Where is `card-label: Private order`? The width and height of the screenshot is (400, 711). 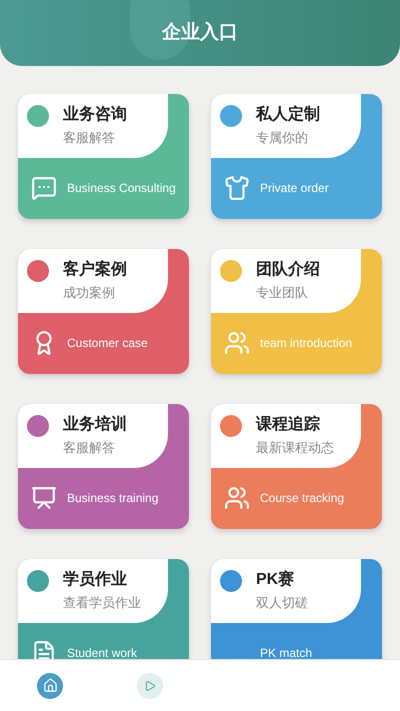 card-label: Private order is located at coordinates (294, 188).